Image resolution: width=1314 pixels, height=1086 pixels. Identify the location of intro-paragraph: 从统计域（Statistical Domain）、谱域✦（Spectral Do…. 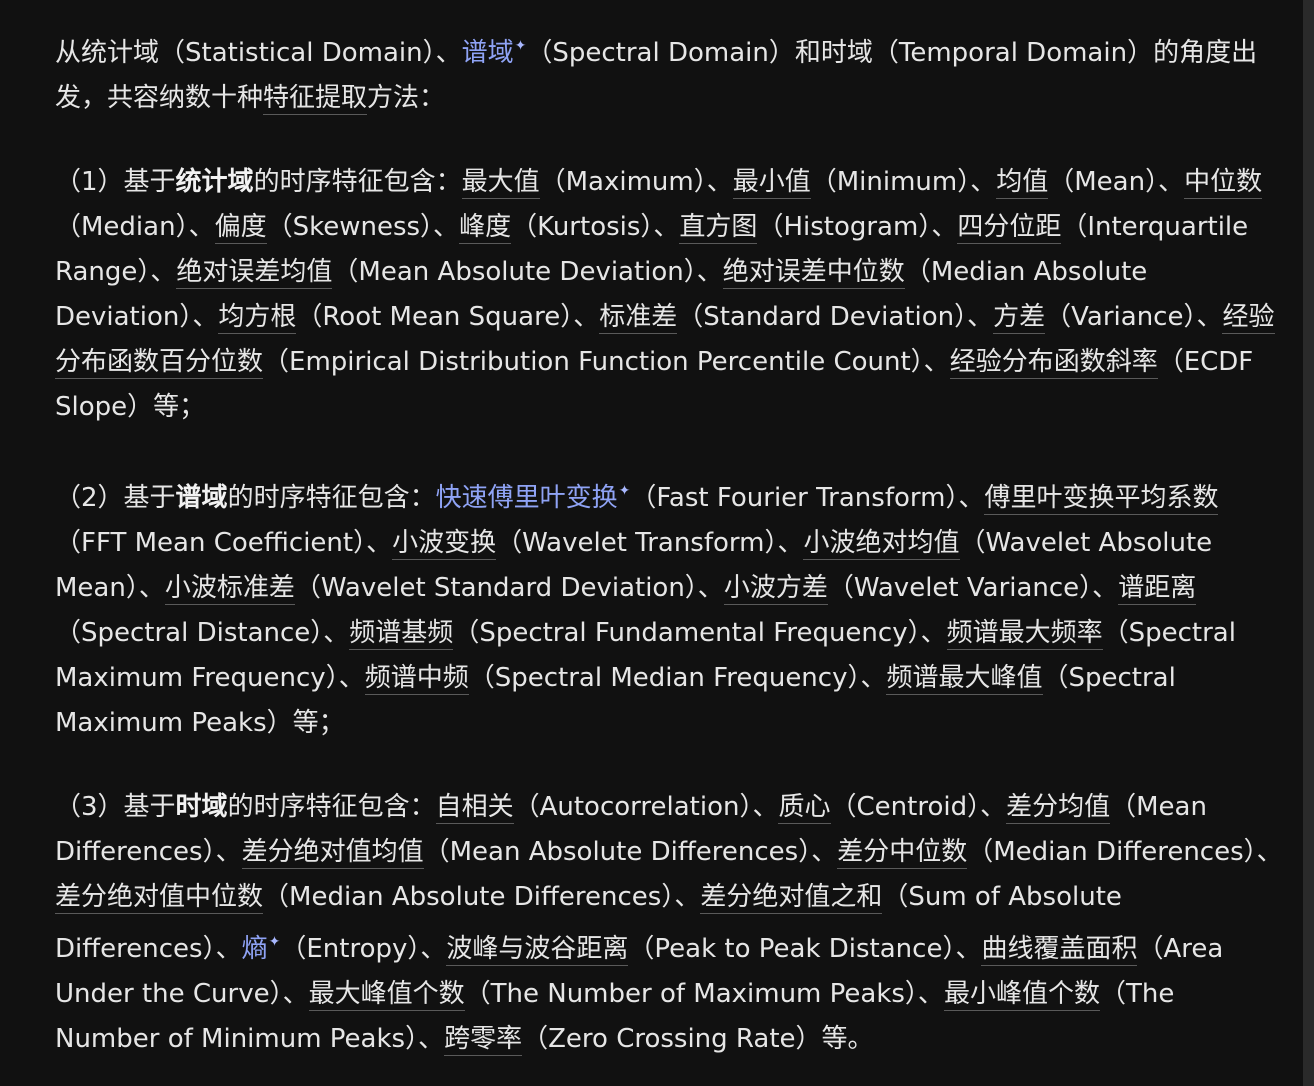
(671, 72).